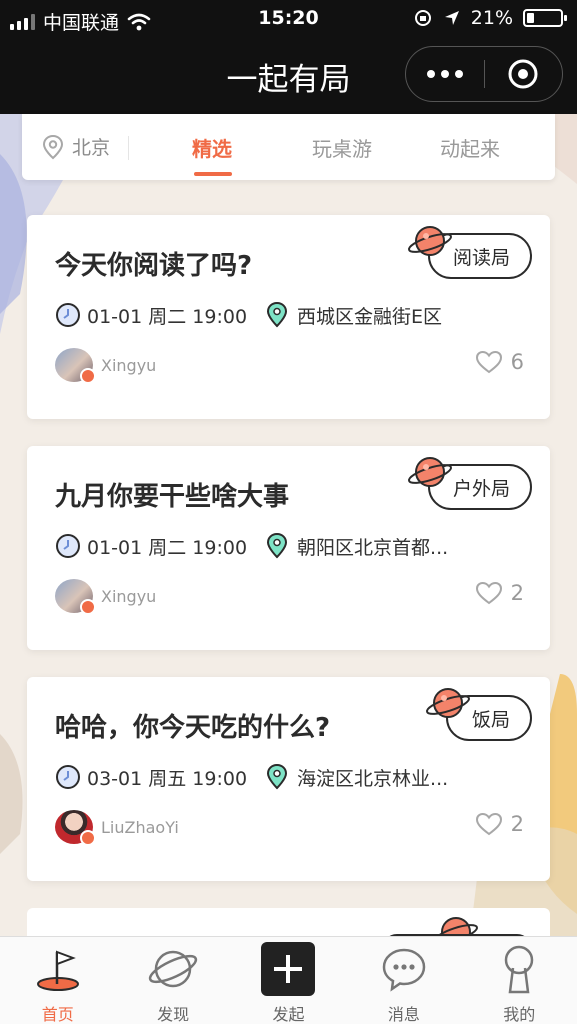 Image resolution: width=577 pixels, height=1024 pixels. What do you see at coordinates (288, 147) in the screenshot?
I see `filter-tab-bar: 北京 精选 玩桌游 动起来` at bounding box center [288, 147].